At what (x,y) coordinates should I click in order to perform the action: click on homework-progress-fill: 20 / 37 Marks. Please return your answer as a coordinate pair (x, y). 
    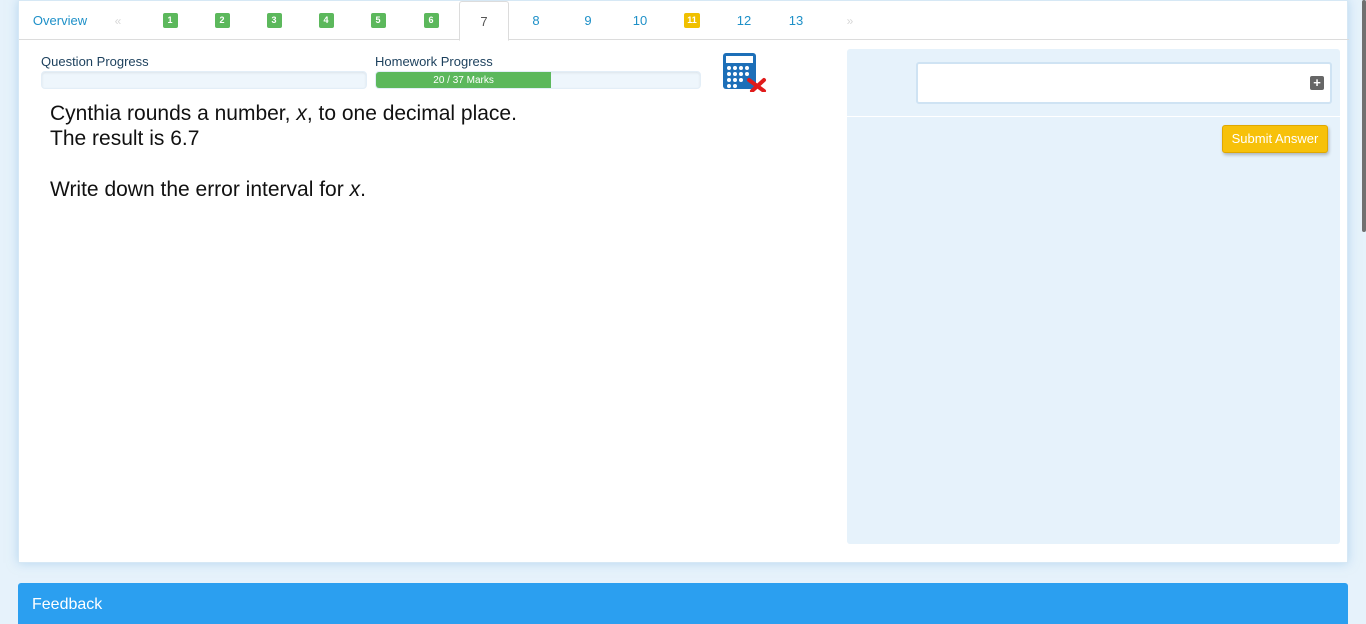
    Looking at the image, I should click on (464, 80).